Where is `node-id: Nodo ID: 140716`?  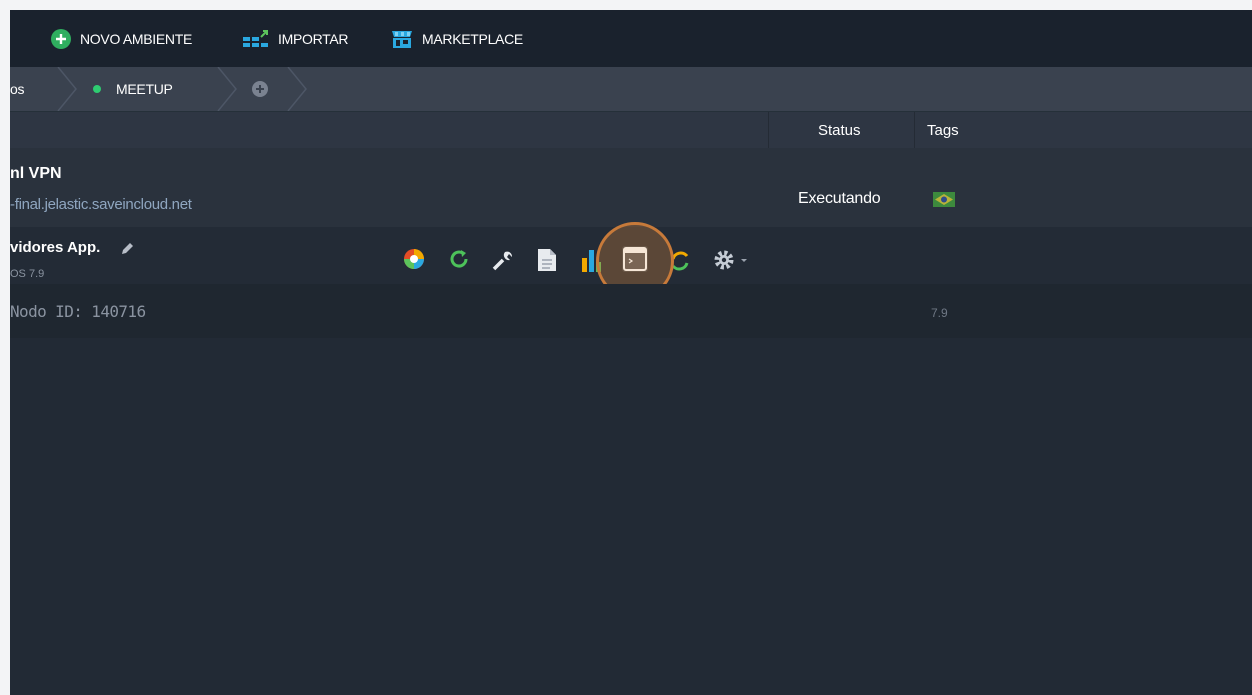 node-id: Nodo ID: 140716 is located at coordinates (78, 311).